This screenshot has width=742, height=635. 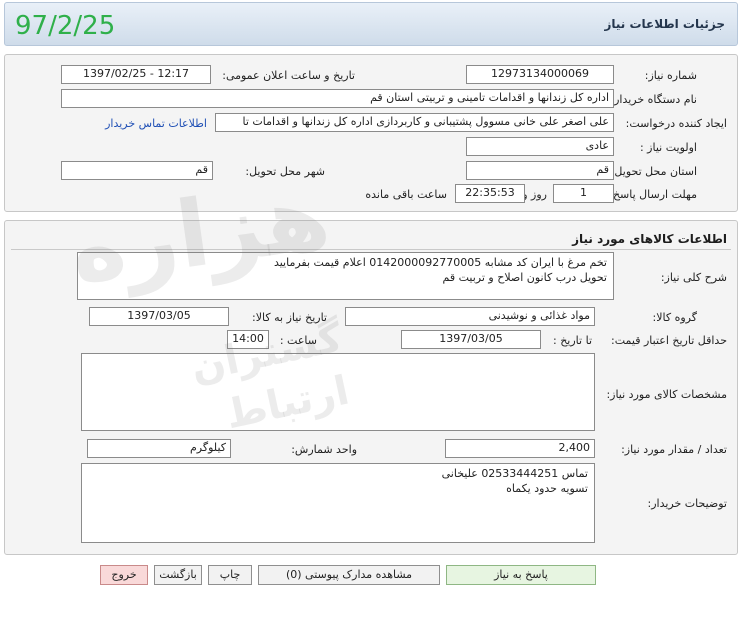 What do you see at coordinates (470, 316) in the screenshot?
I see `group-field: مواد غذائی و نوشیدنی` at bounding box center [470, 316].